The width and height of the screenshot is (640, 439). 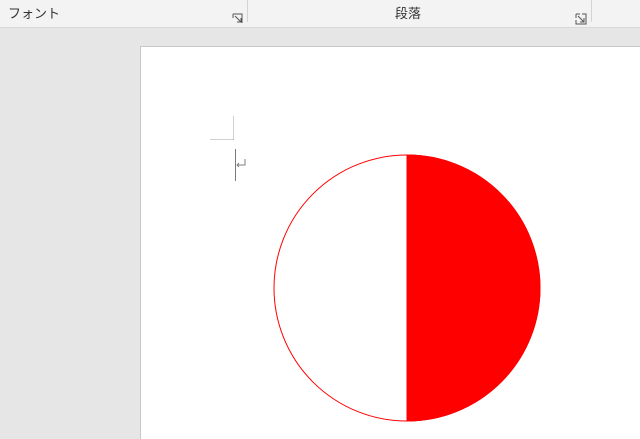 What do you see at coordinates (407, 14) in the screenshot?
I see `paragraph-group-label: 段落` at bounding box center [407, 14].